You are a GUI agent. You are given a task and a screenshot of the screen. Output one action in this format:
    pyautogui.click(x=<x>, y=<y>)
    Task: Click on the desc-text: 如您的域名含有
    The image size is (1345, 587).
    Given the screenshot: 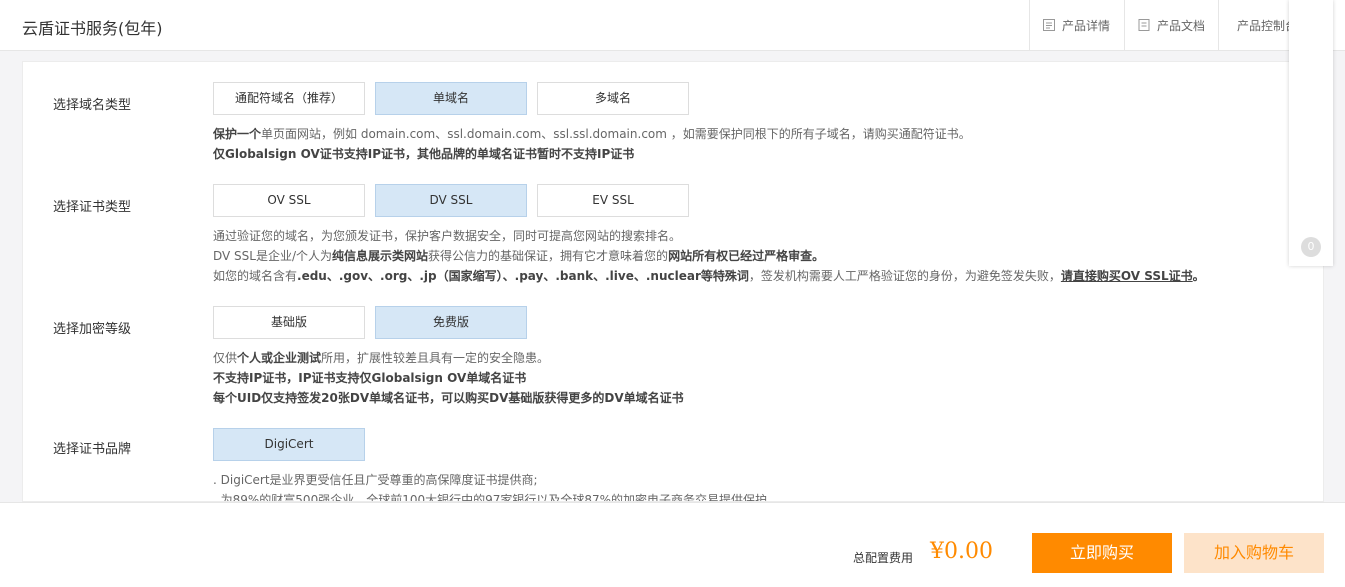 What is the action you would take?
    pyautogui.click(x=255, y=276)
    